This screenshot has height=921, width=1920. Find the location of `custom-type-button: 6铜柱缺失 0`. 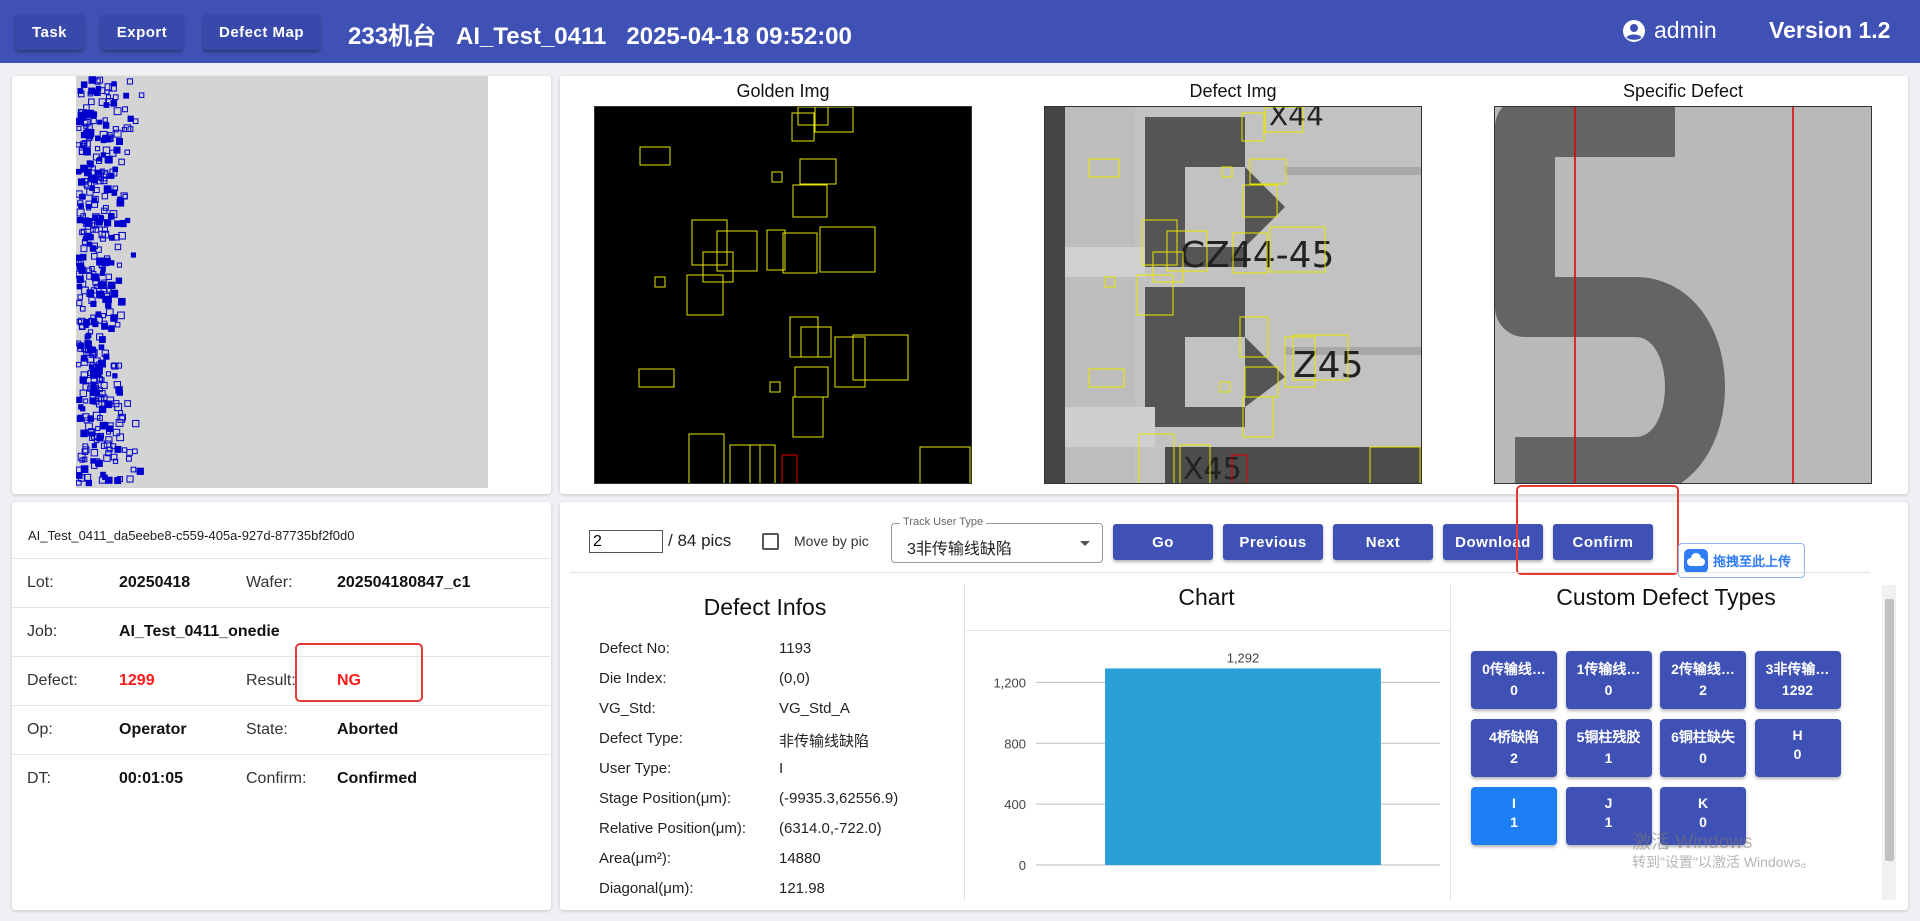

custom-type-button: 6铜柱缺失 0 is located at coordinates (1703, 748).